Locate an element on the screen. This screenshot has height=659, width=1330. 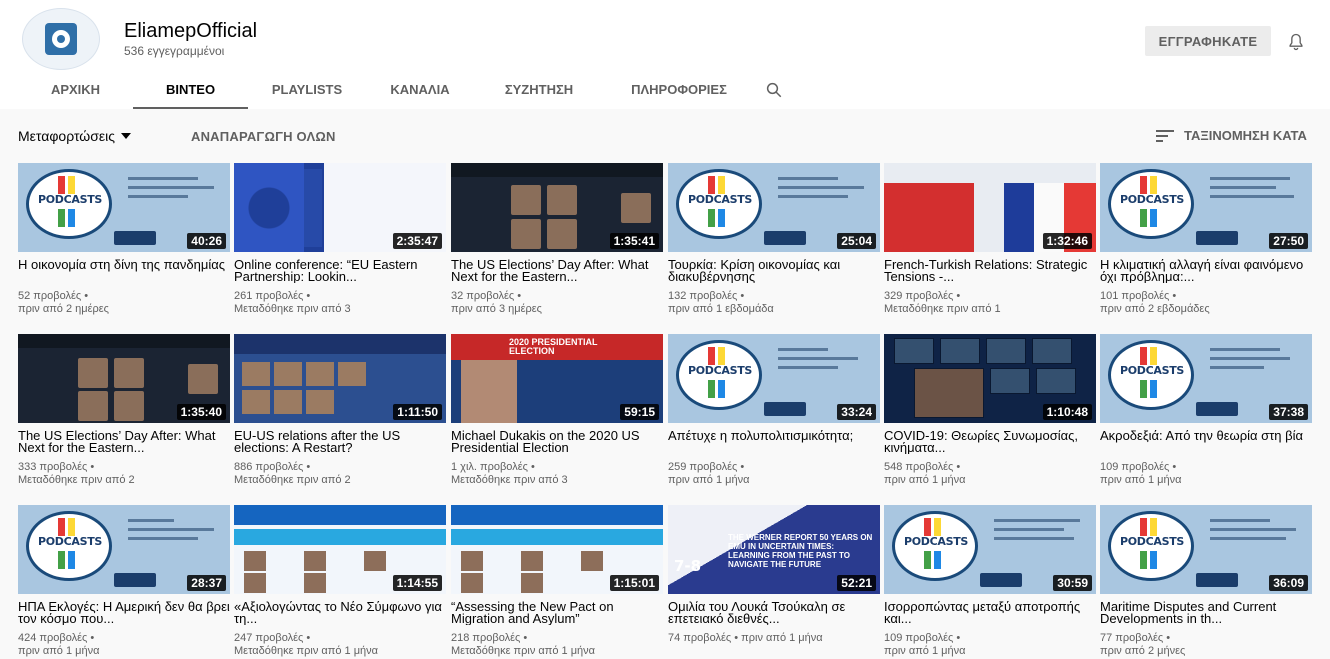
channel-name: EliamepOfficial is located at coordinates (191, 31).